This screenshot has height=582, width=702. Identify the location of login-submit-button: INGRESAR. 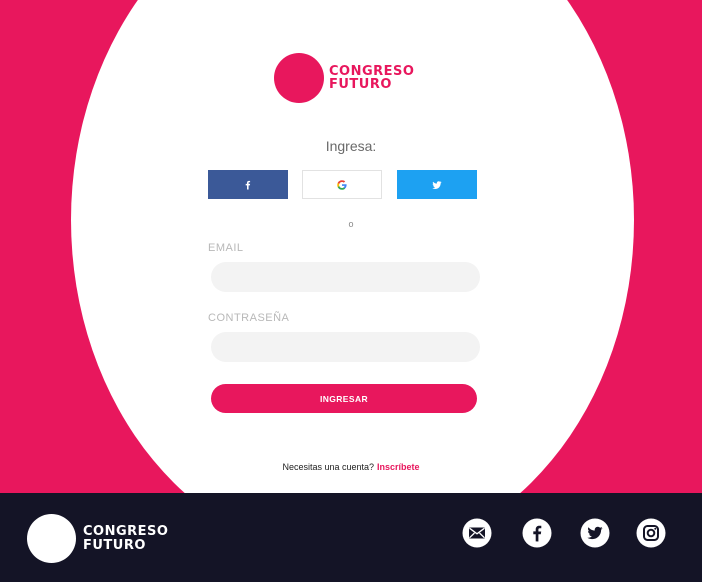
(344, 398).